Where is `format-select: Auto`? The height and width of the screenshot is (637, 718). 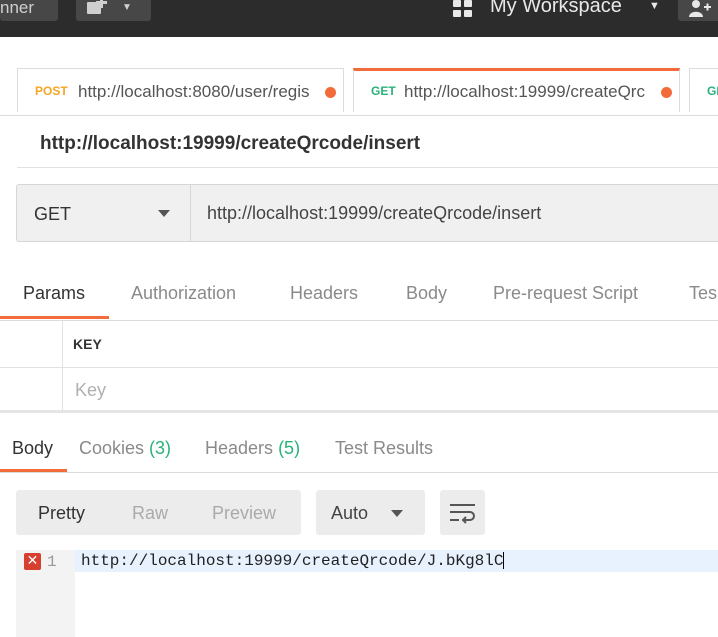 format-select: Auto is located at coordinates (370, 512).